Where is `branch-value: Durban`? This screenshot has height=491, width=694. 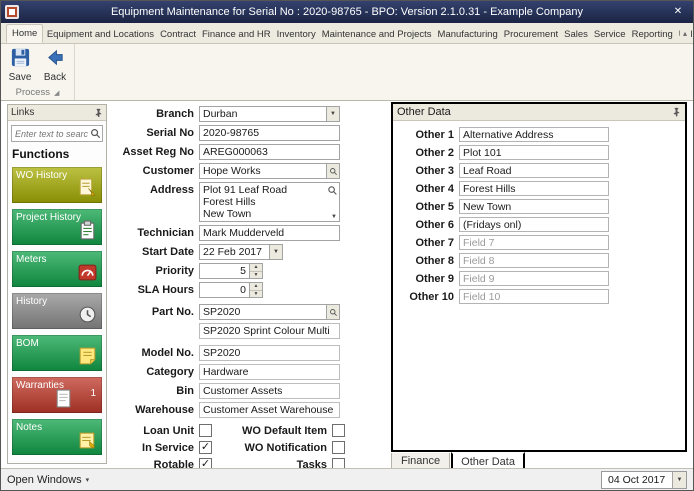 branch-value: Durban is located at coordinates (220, 114).